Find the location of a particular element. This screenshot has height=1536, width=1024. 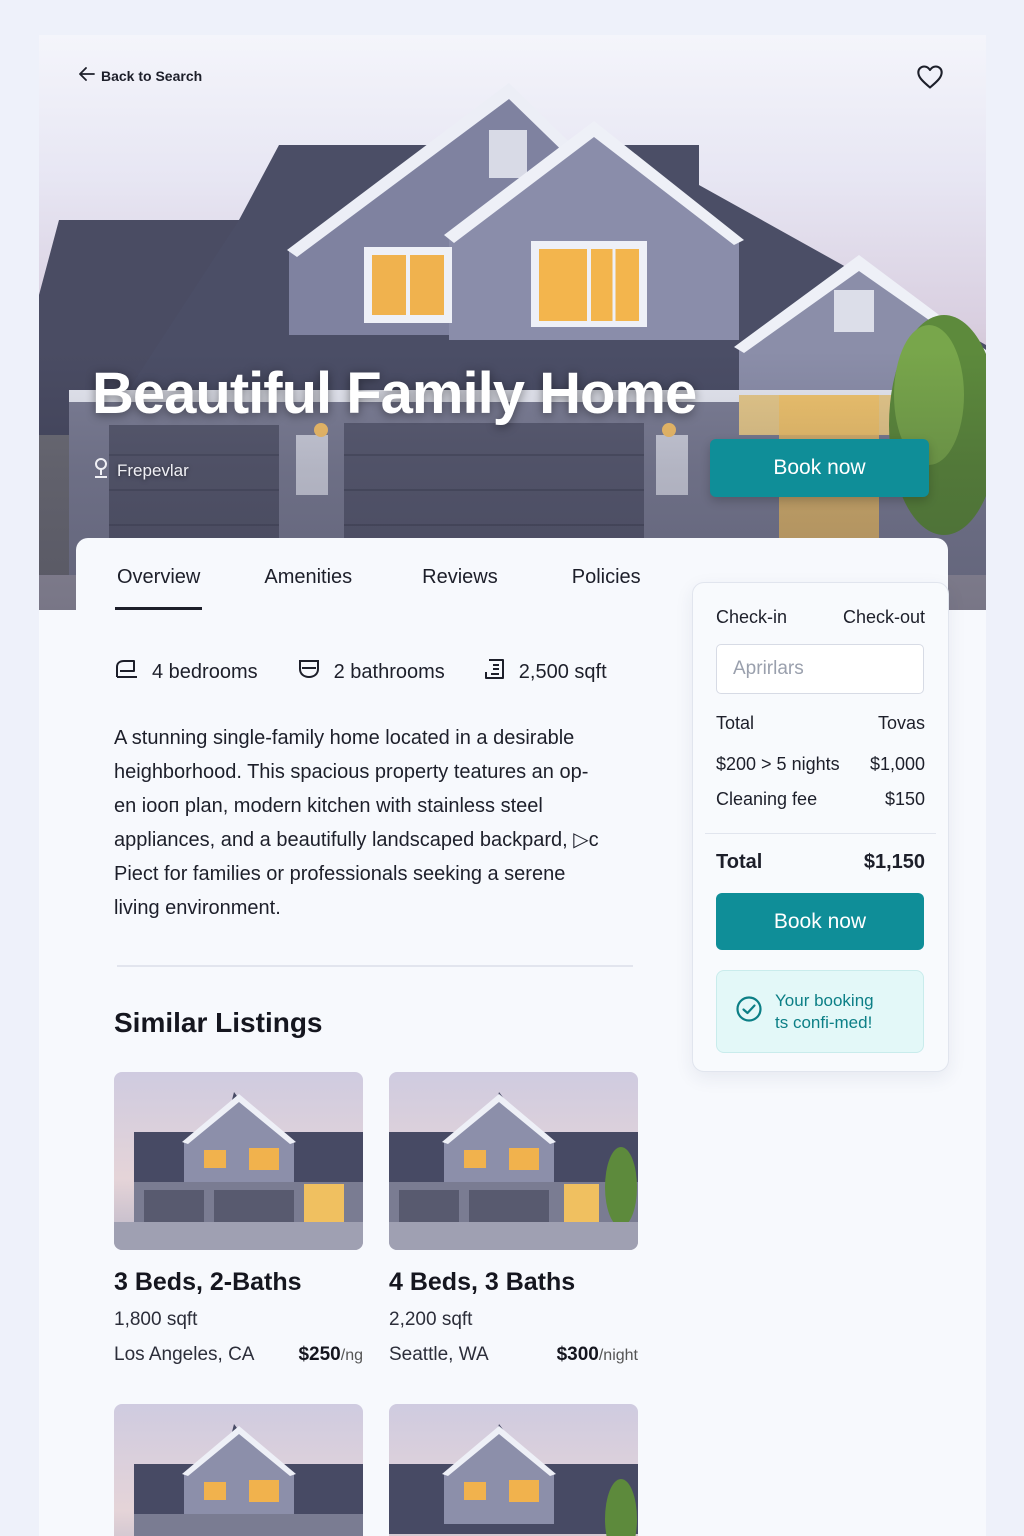

arrow-left-icon is located at coordinates (87, 75).